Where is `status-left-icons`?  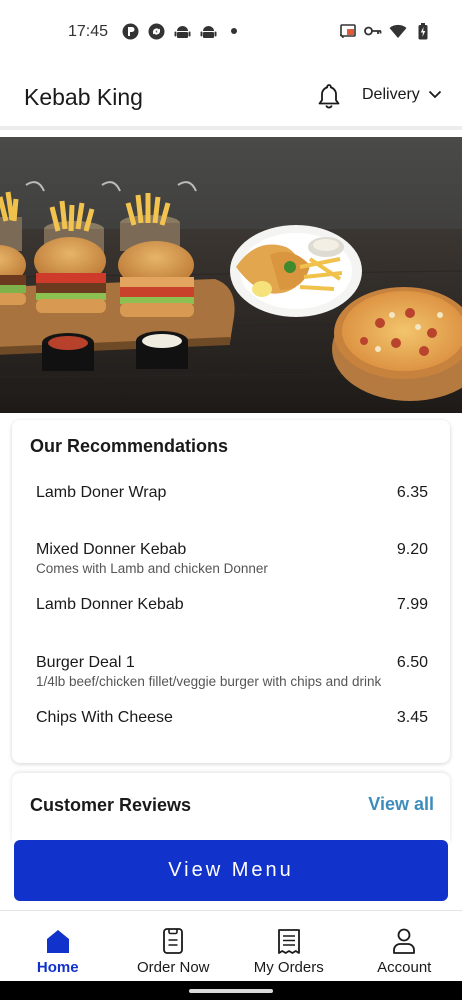
status-left-icons is located at coordinates (182, 31).